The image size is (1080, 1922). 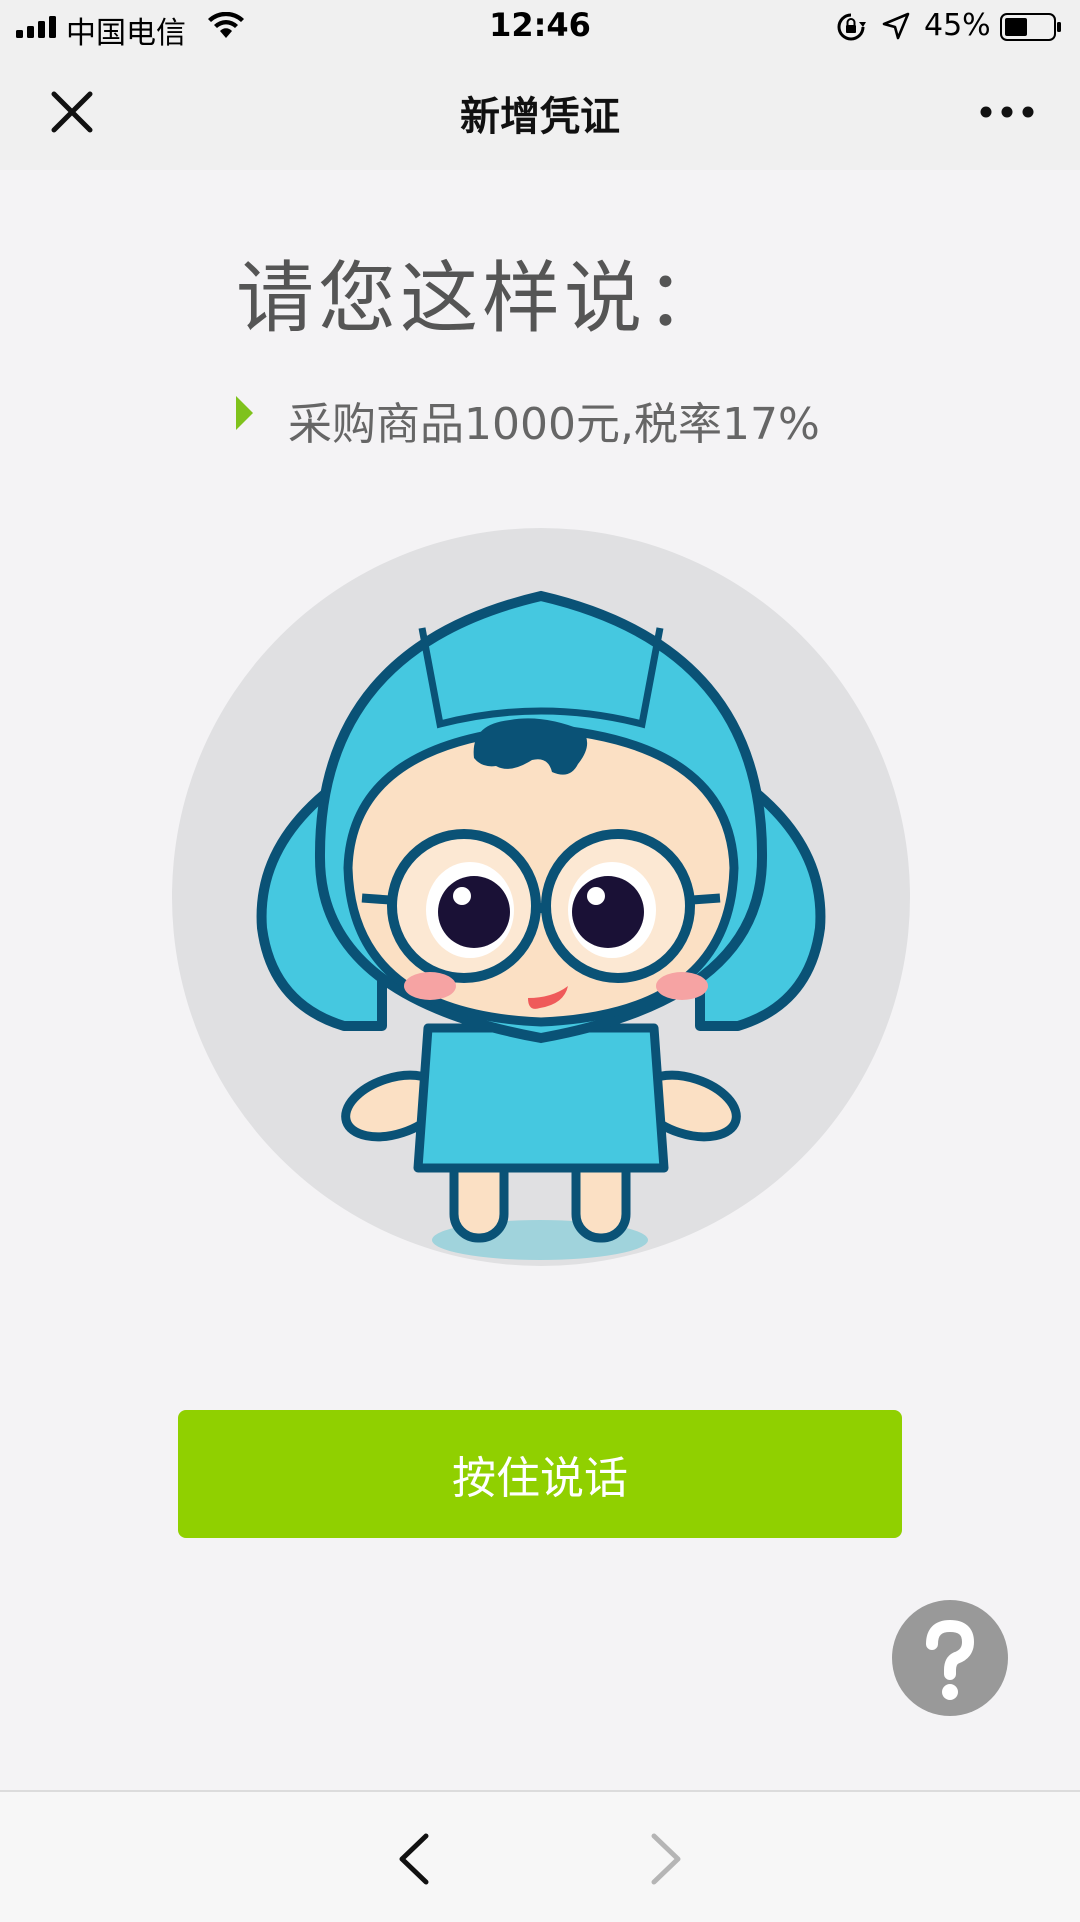 I want to click on clock: 12:46, so click(x=540, y=25).